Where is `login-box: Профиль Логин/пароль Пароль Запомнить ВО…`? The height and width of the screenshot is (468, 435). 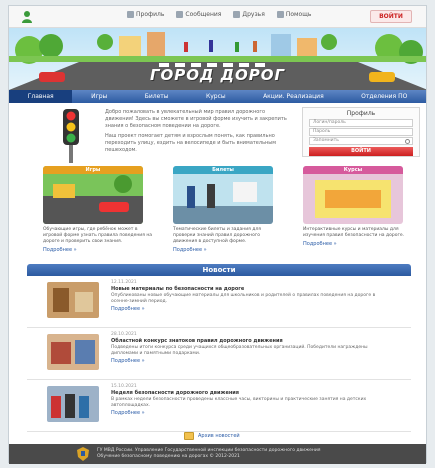 login-box: Профиль Логин/пароль Пароль Запомнить ВО… is located at coordinates (361, 132).